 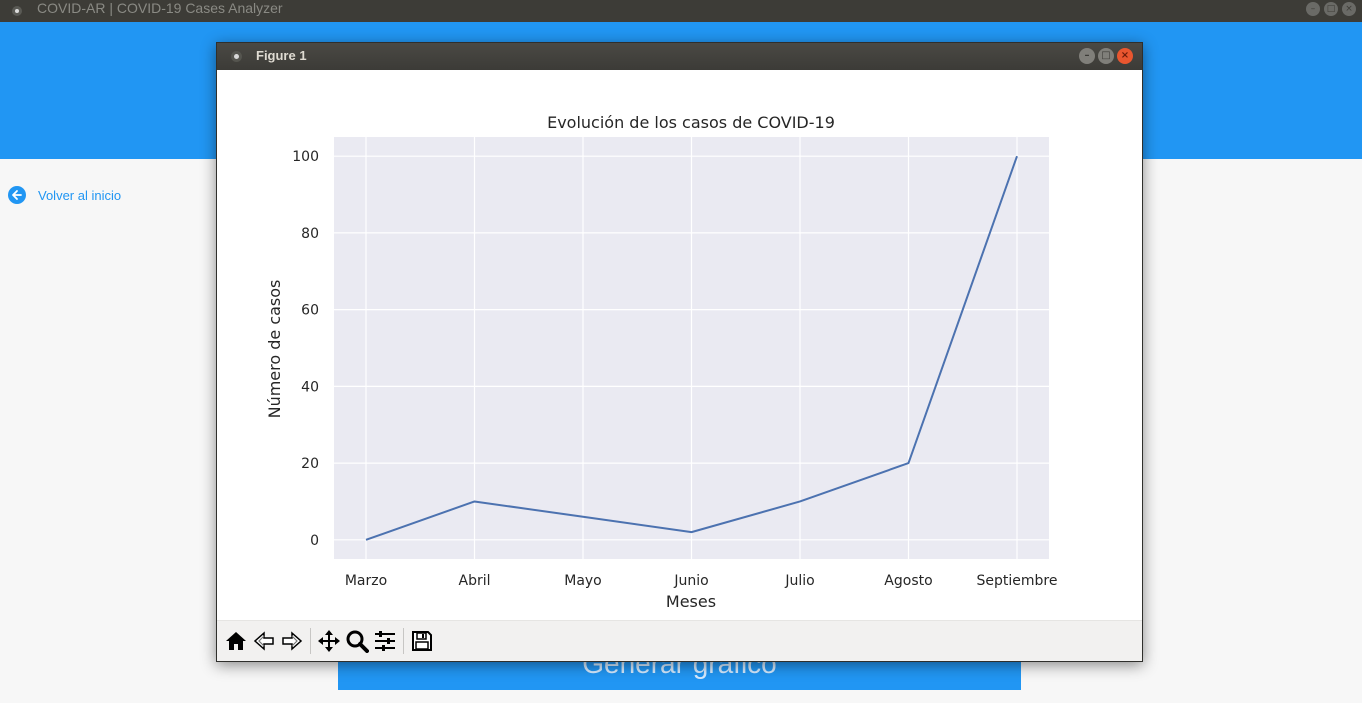 What do you see at coordinates (799, 581) in the screenshot?
I see `x-tick-label: Julio` at bounding box center [799, 581].